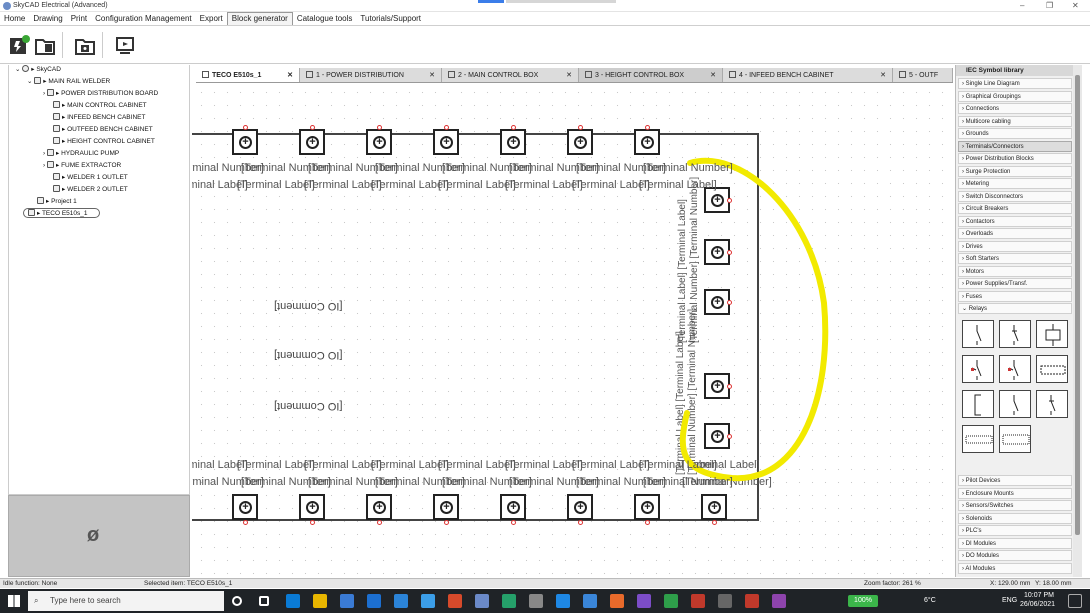 The image size is (1090, 613). Describe the element at coordinates (1077, 305) in the screenshot. I see `scrollbar-thumb` at that location.